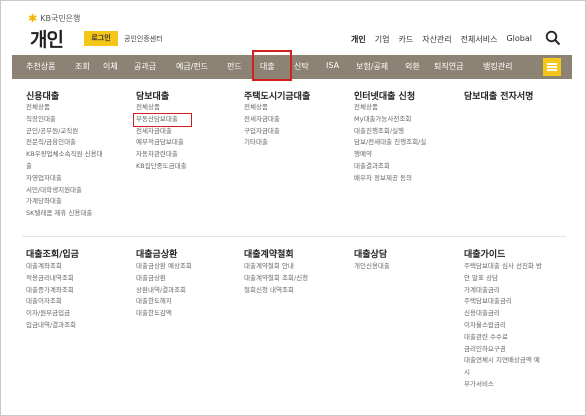 This screenshot has height=416, width=586. What do you see at coordinates (50, 290) in the screenshot?
I see `bottom-menu-link: 대출증가계좌조회` at bounding box center [50, 290].